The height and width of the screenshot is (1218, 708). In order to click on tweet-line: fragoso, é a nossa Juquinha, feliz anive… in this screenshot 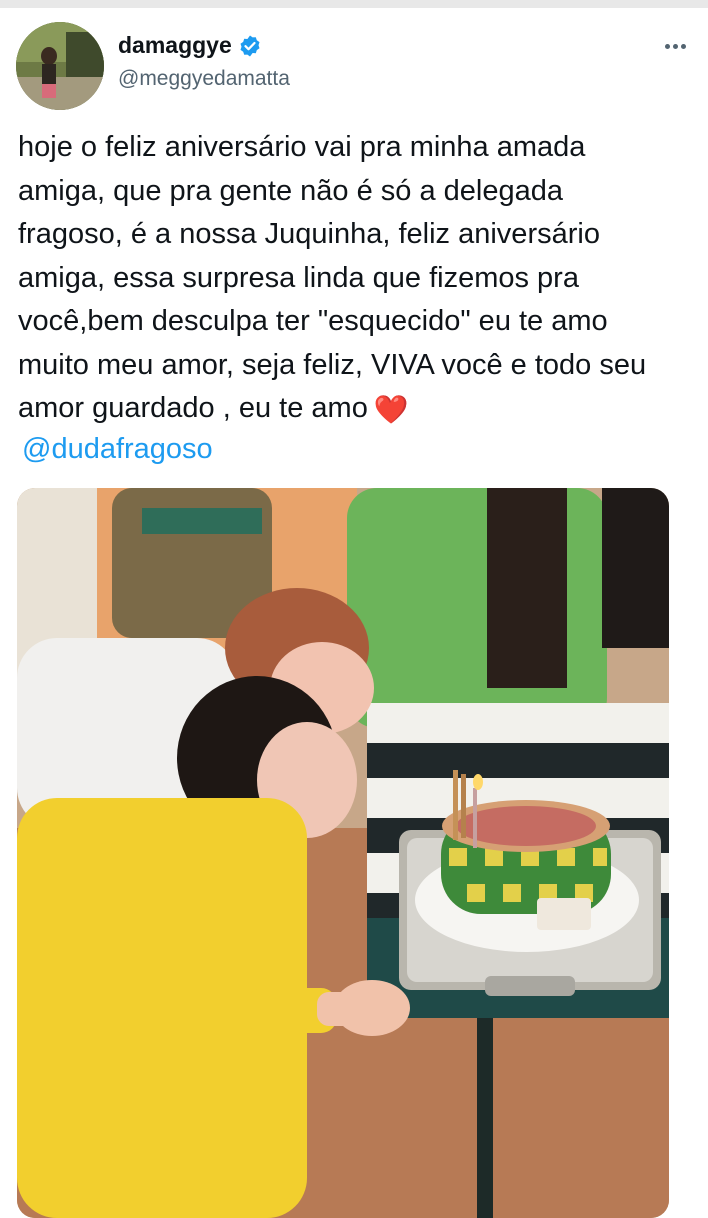, I will do `click(309, 234)`.